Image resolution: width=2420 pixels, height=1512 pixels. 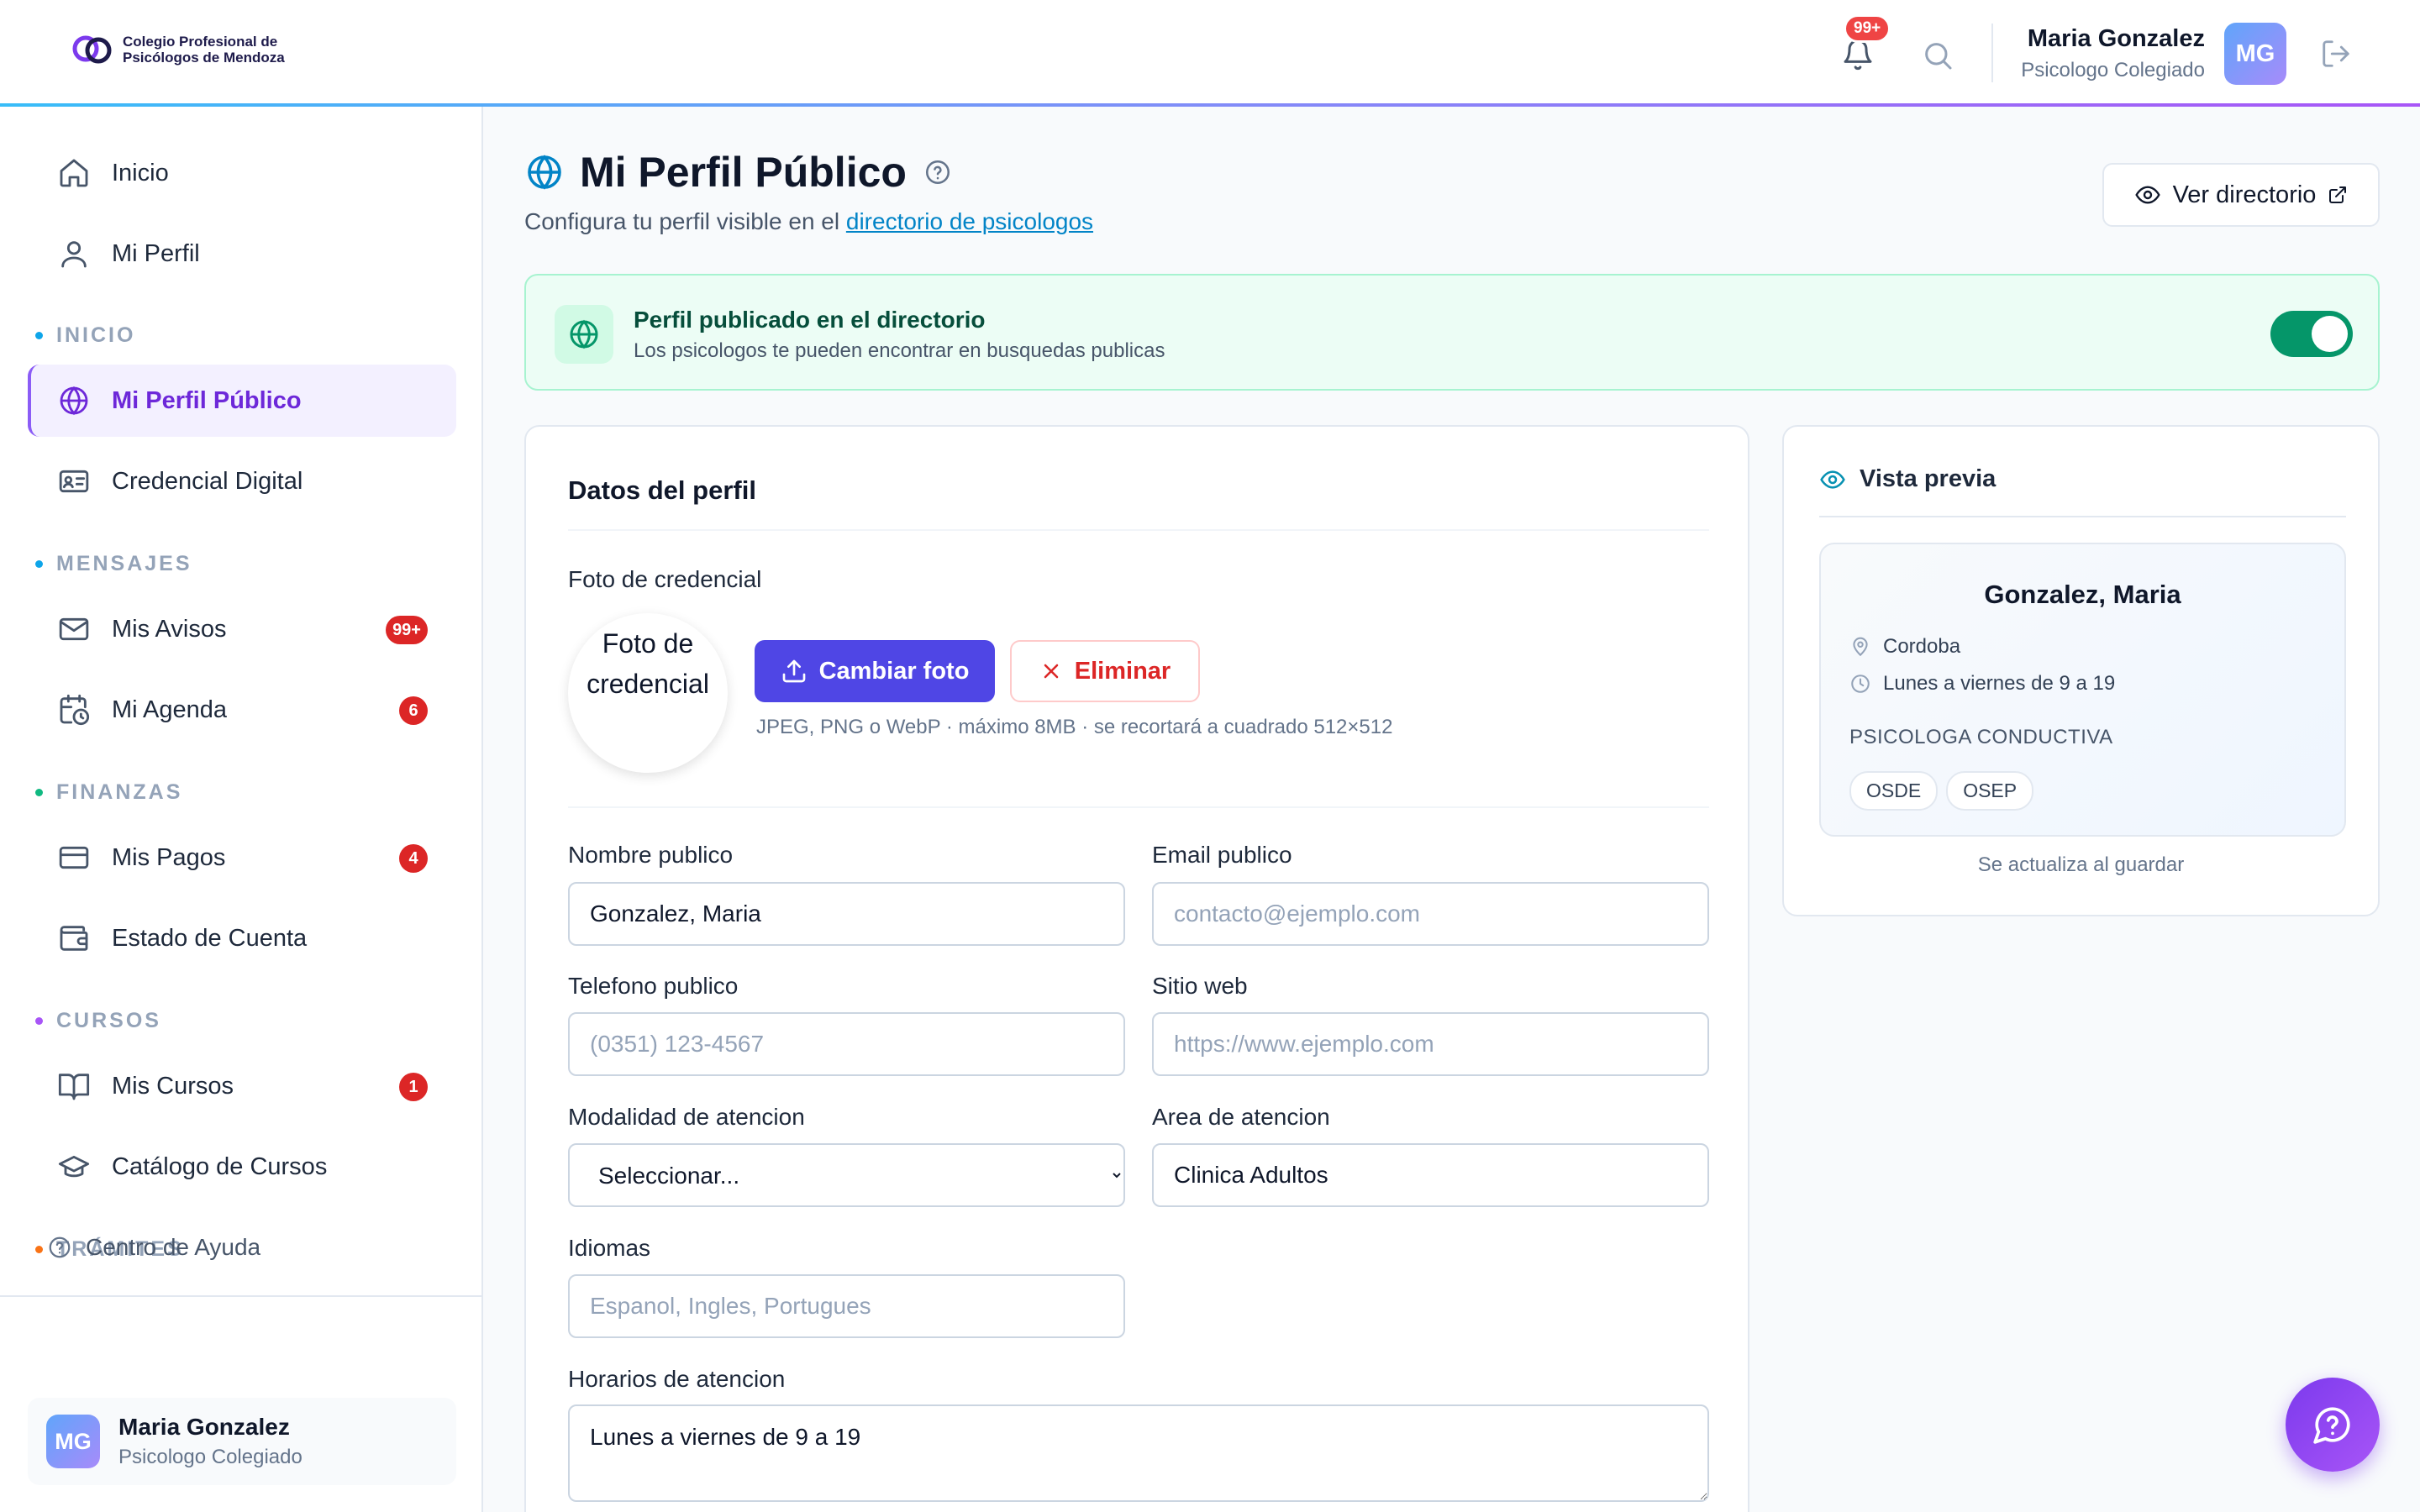 I want to click on sidebar-user-role: Psicologo Colegiado, so click(x=210, y=1457).